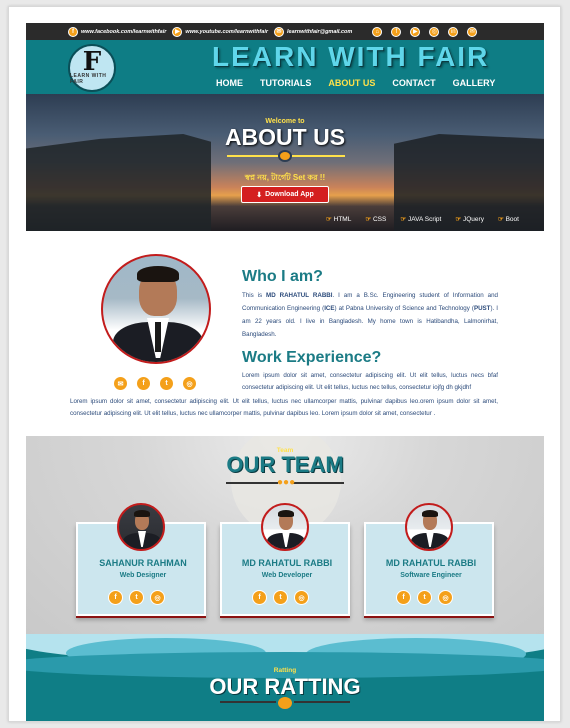 This screenshot has width=570, height=728. Describe the element at coordinates (285, 137) in the screenshot. I see `hero-title: ABOUT US` at that location.